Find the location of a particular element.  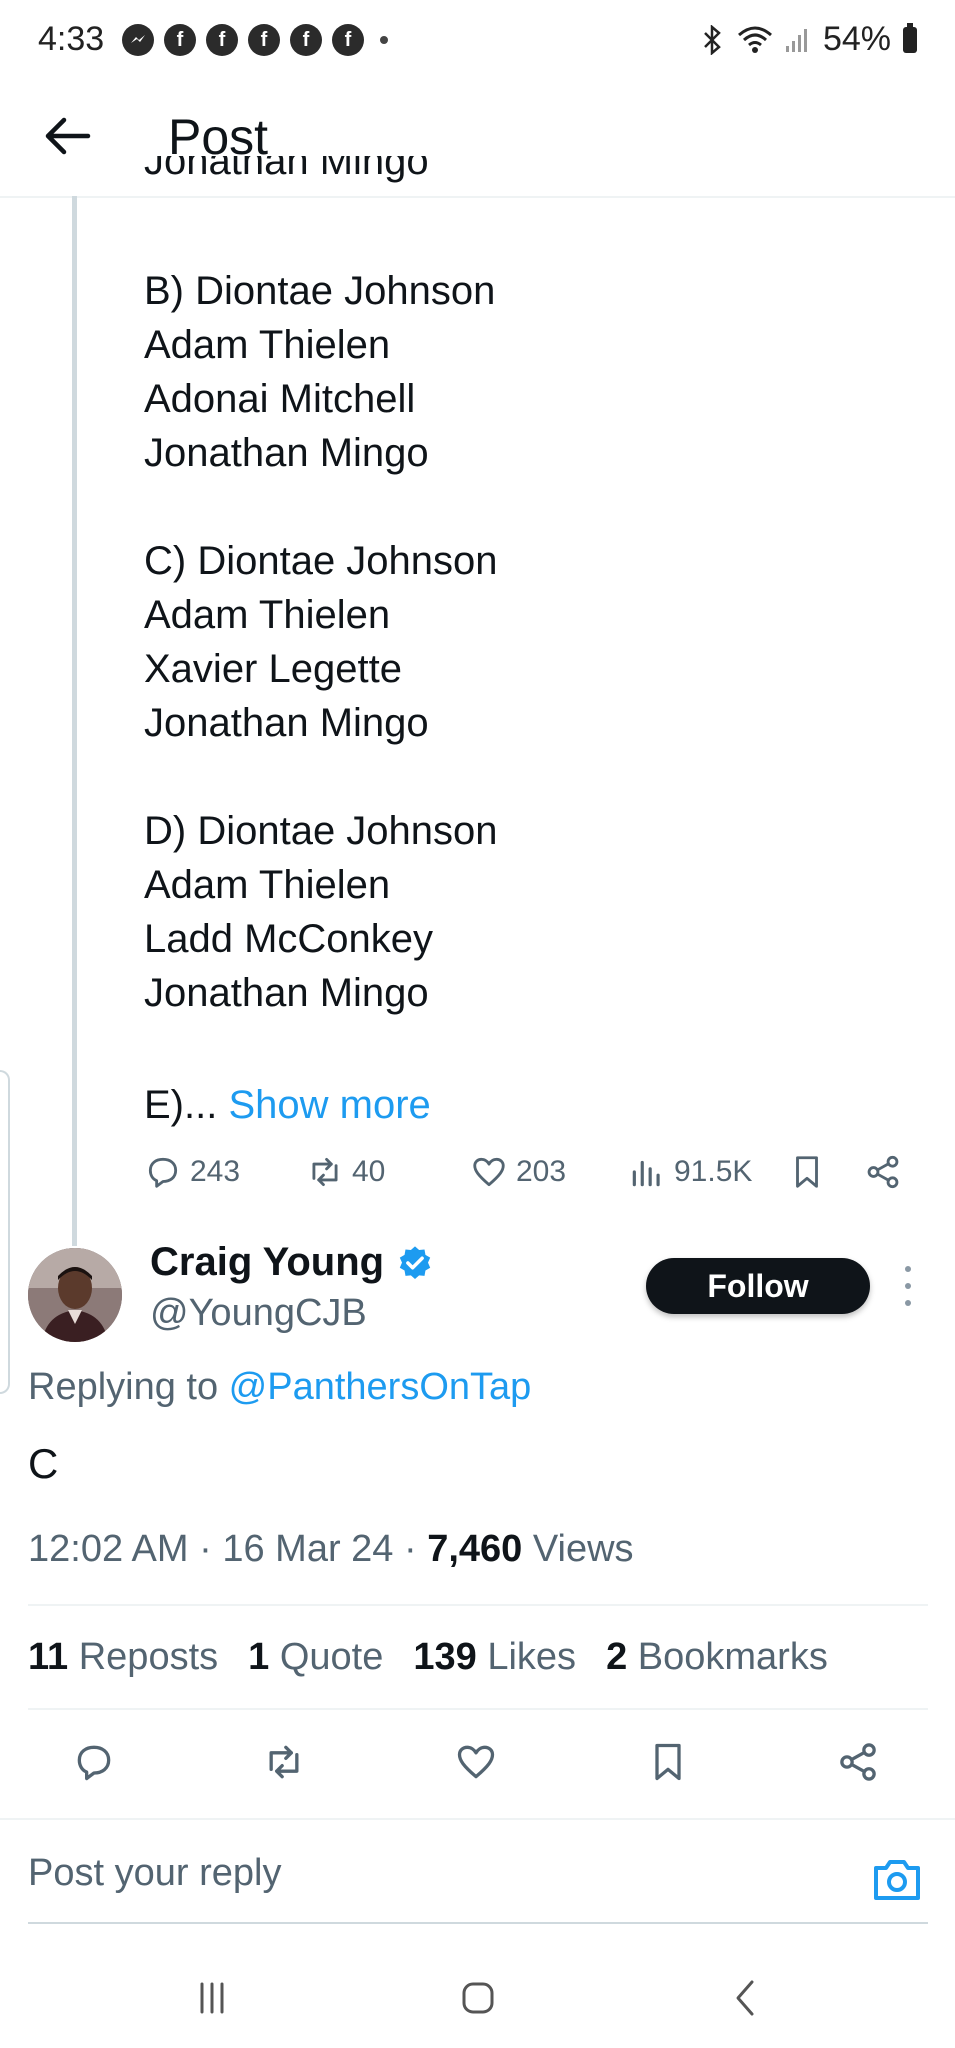

status-right: 54% is located at coordinates (808, 39).